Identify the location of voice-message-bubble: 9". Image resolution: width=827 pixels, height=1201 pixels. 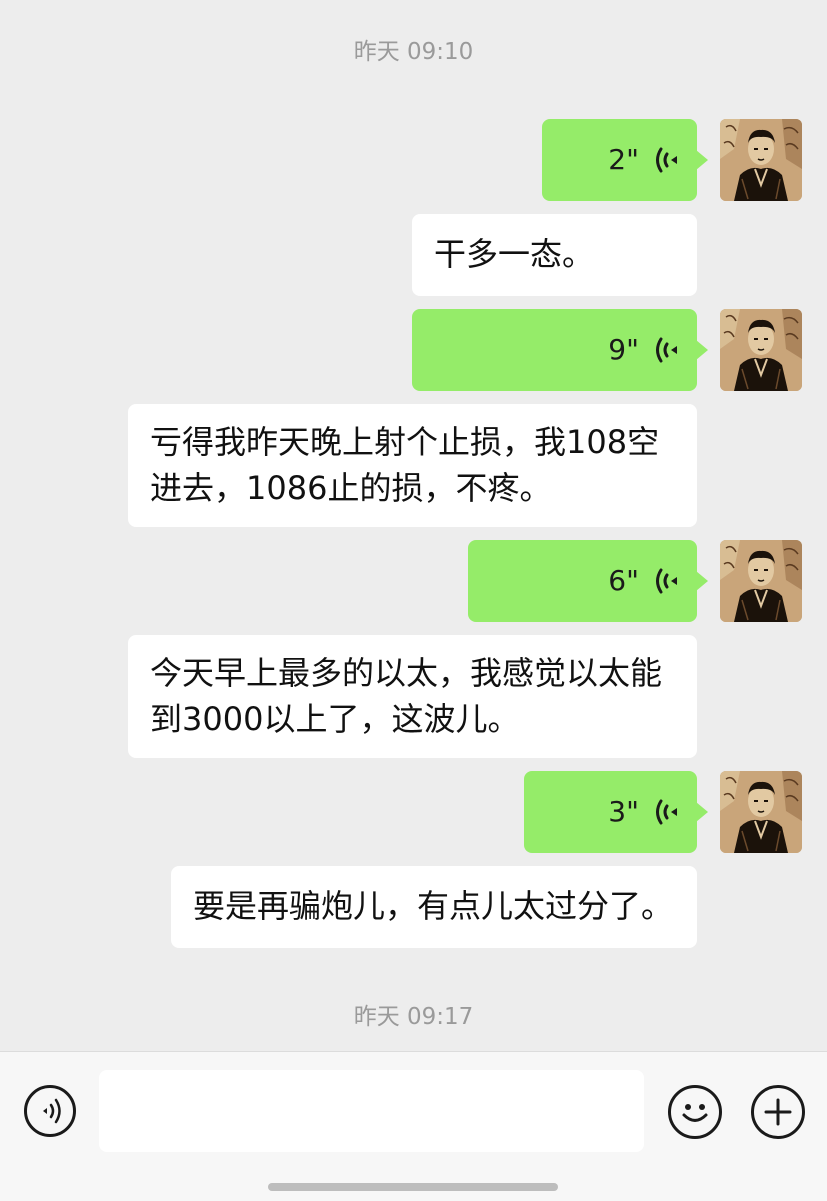
(560, 350).